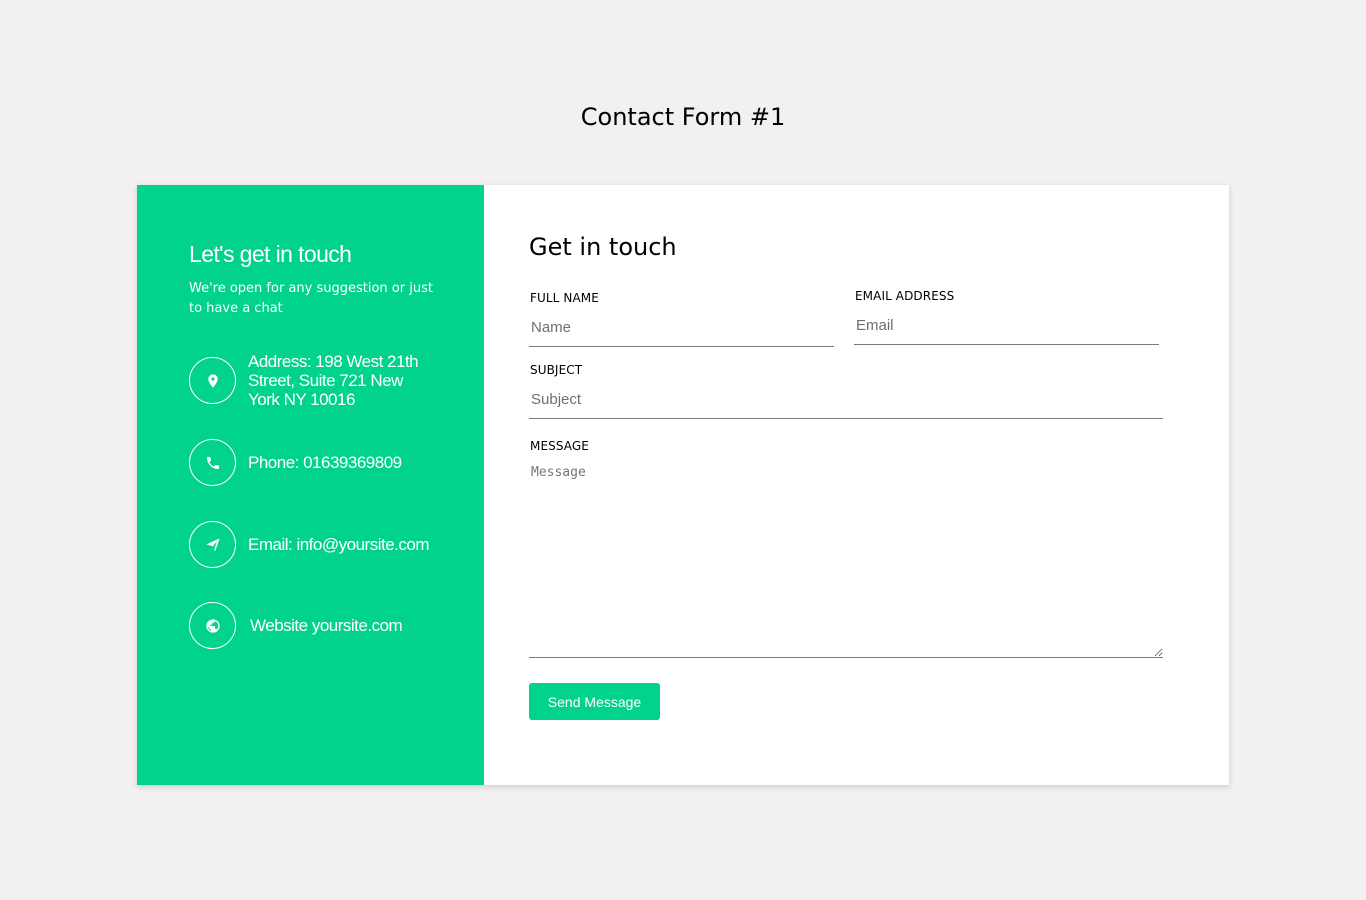 This screenshot has height=900, width=1366. I want to click on email-address-label: EMAIL ADDRESS, so click(905, 296).